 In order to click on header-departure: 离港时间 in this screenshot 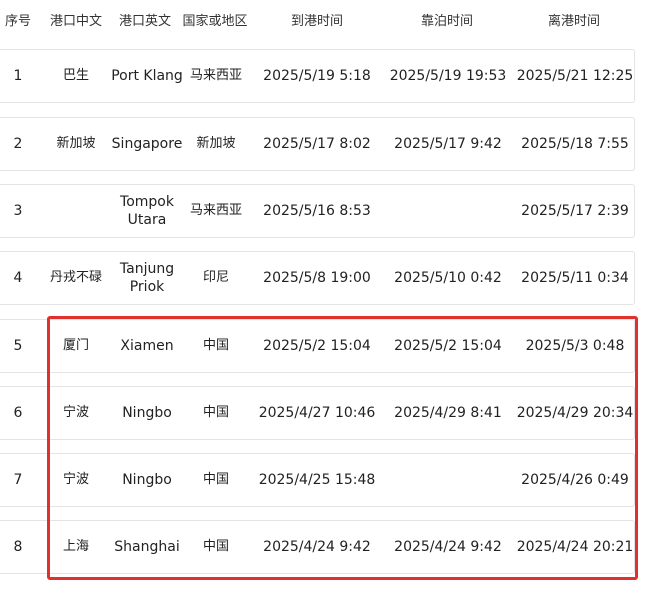, I will do `click(573, 21)`.